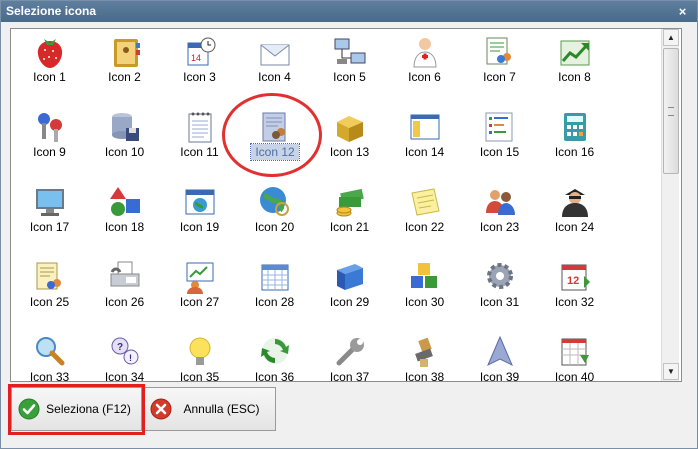  I want to click on icon-grid-item-label: Icon 10, so click(124, 152).